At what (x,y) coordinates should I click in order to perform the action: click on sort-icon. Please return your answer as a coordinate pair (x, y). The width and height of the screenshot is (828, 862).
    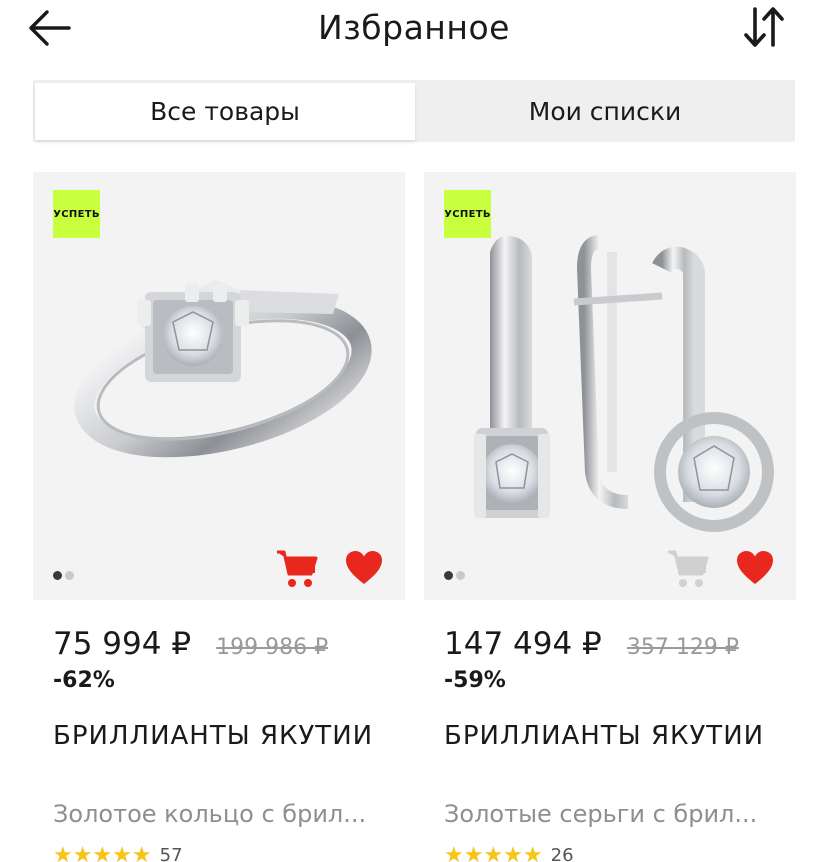
    Looking at the image, I should click on (764, 27).